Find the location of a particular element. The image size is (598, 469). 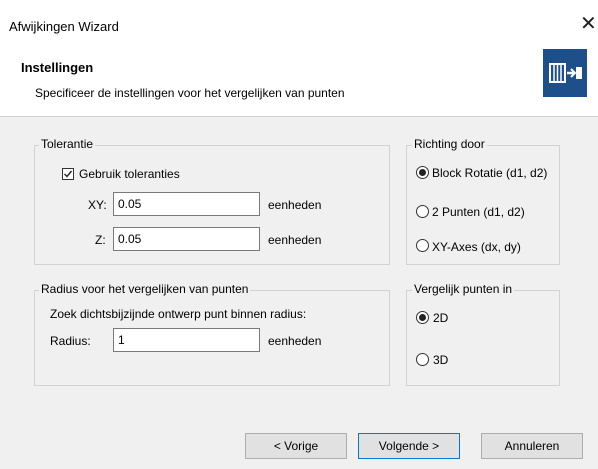

radio-block-rotatie is located at coordinates (422, 172).